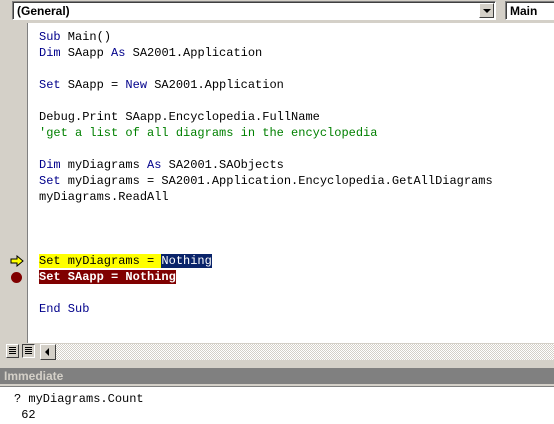  Describe the element at coordinates (48, 352) in the screenshot. I see `scroll-left-icon` at that location.